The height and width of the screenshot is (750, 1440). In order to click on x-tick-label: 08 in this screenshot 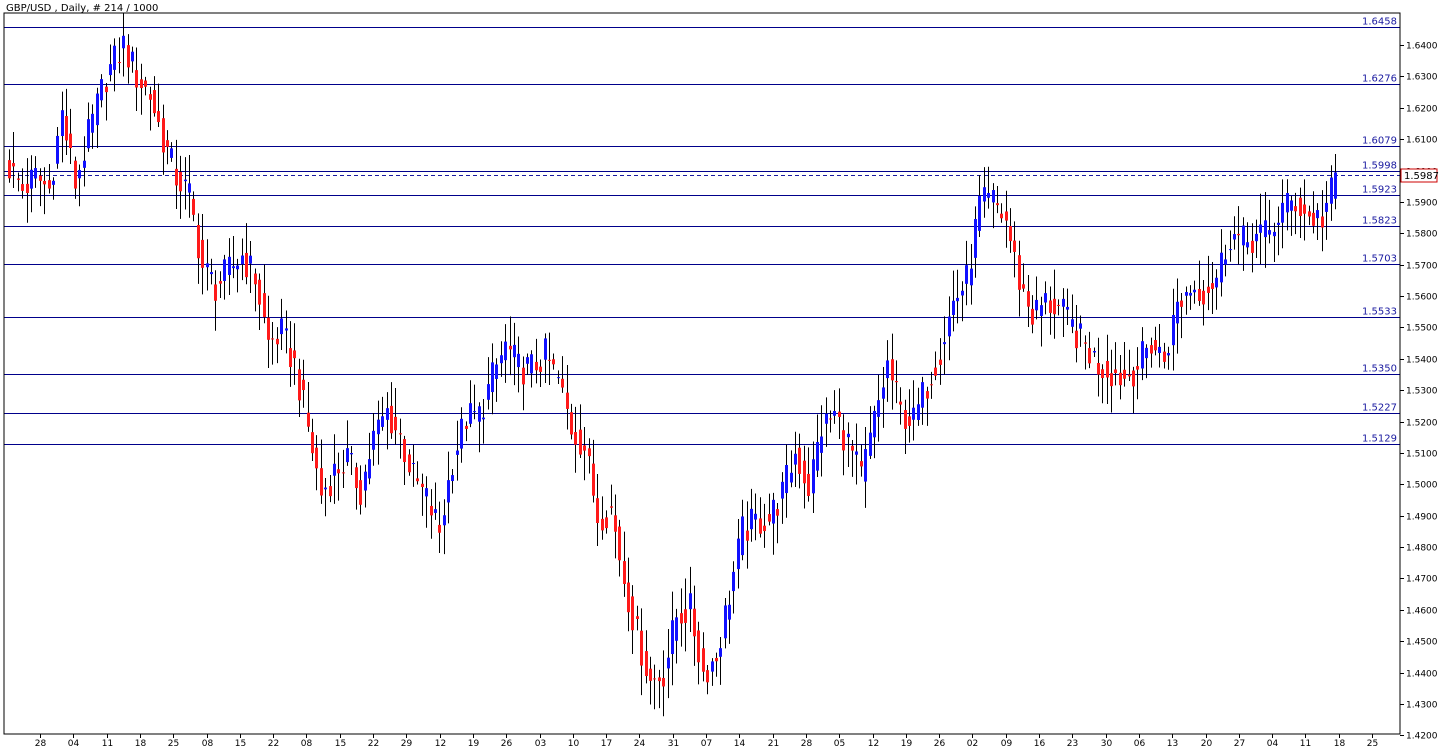, I will do `click(307, 744)`.